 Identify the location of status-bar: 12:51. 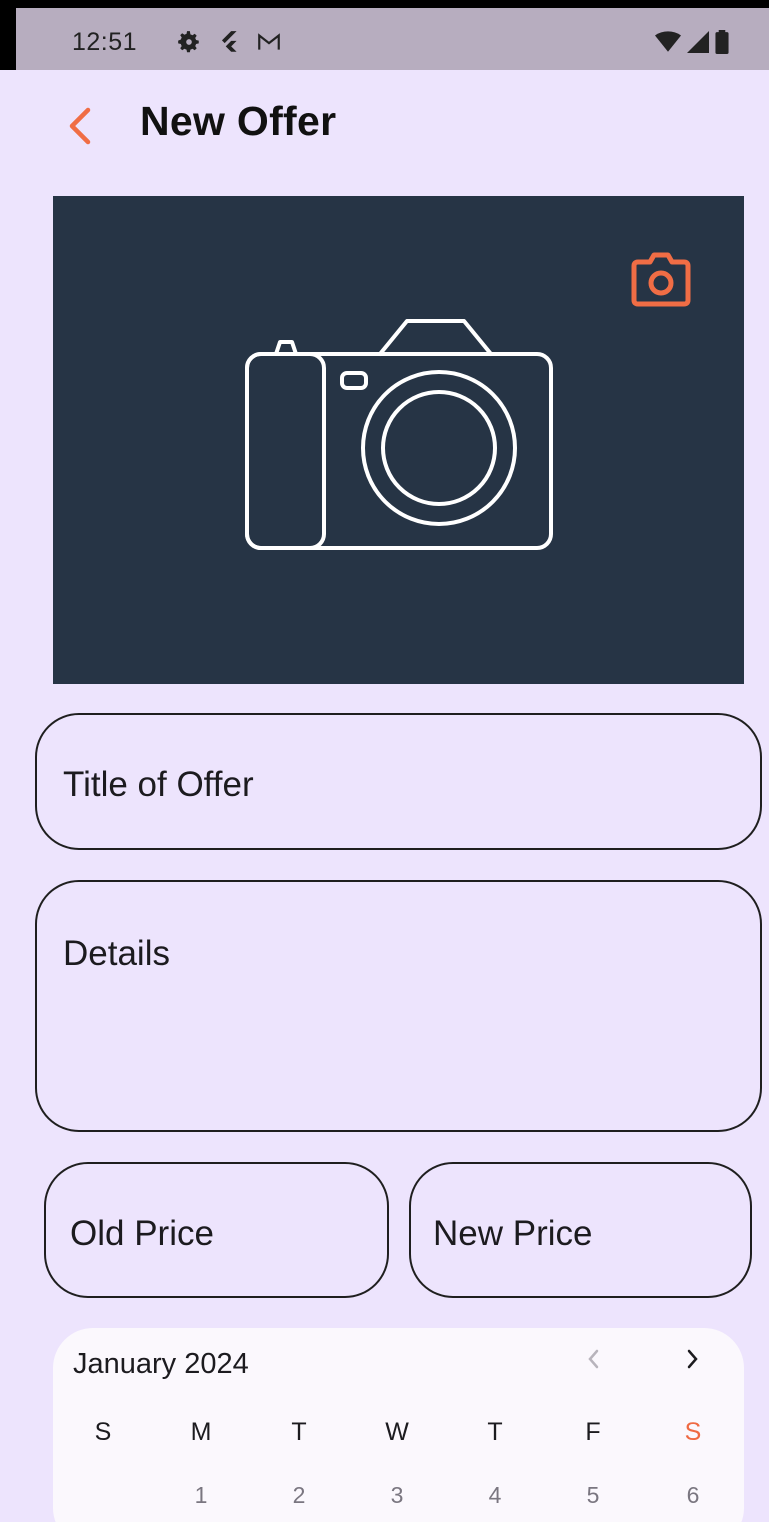
(384, 35).